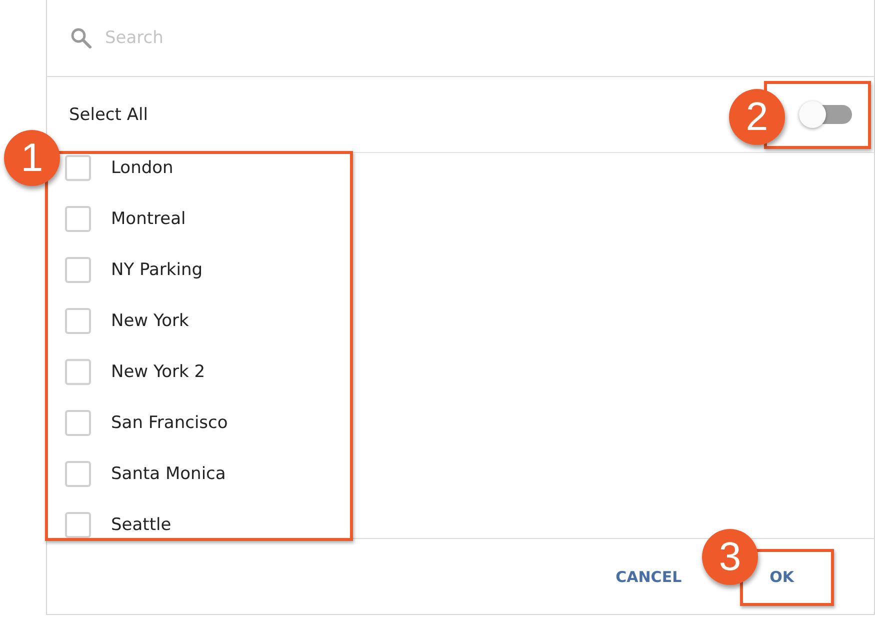 The height and width of the screenshot is (618, 875). Describe the element at coordinates (168, 474) in the screenshot. I see `city-label: Santa Monica` at that location.